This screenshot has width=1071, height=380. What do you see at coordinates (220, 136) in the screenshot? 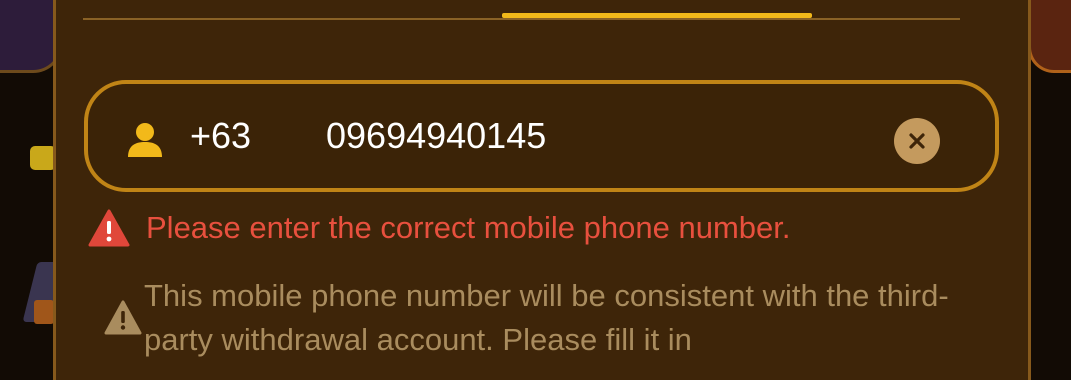
I see `country-code: +63` at bounding box center [220, 136].